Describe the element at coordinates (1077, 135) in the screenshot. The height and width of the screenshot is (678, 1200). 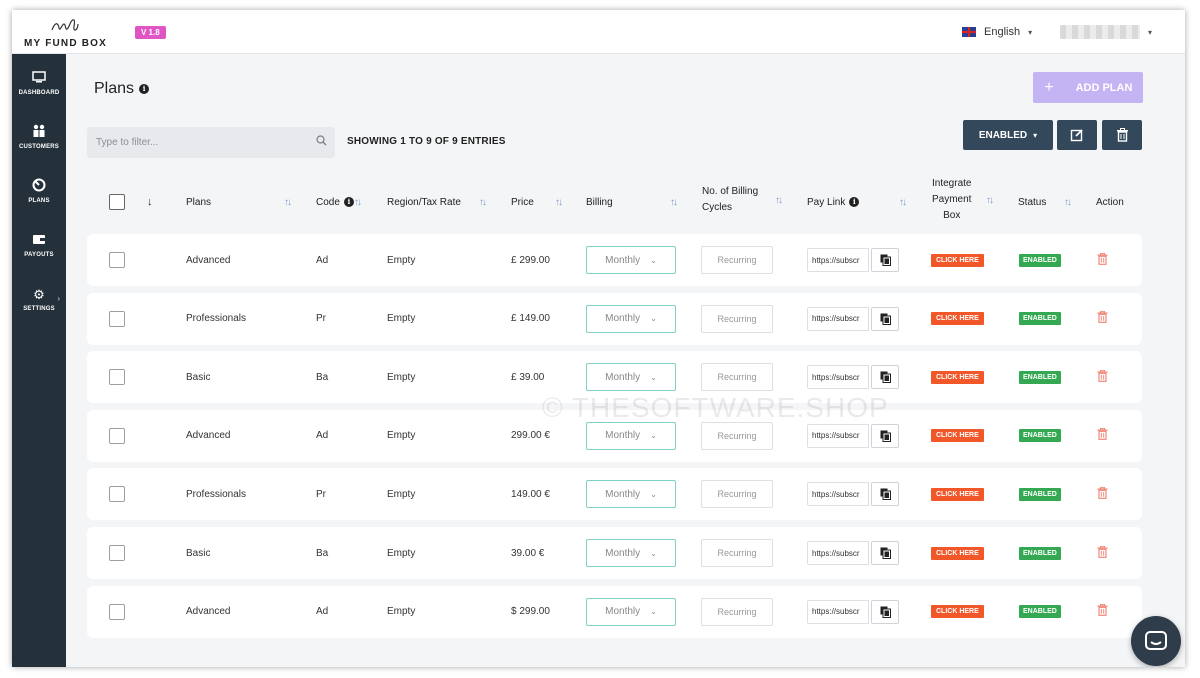
I see `edit-button` at that location.